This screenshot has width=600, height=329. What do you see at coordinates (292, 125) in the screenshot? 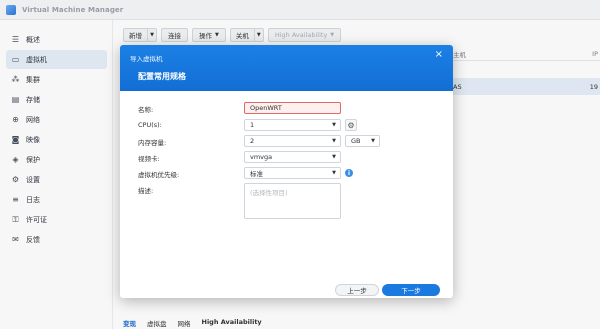
I see `cpu-select: 1 ▼` at bounding box center [292, 125].